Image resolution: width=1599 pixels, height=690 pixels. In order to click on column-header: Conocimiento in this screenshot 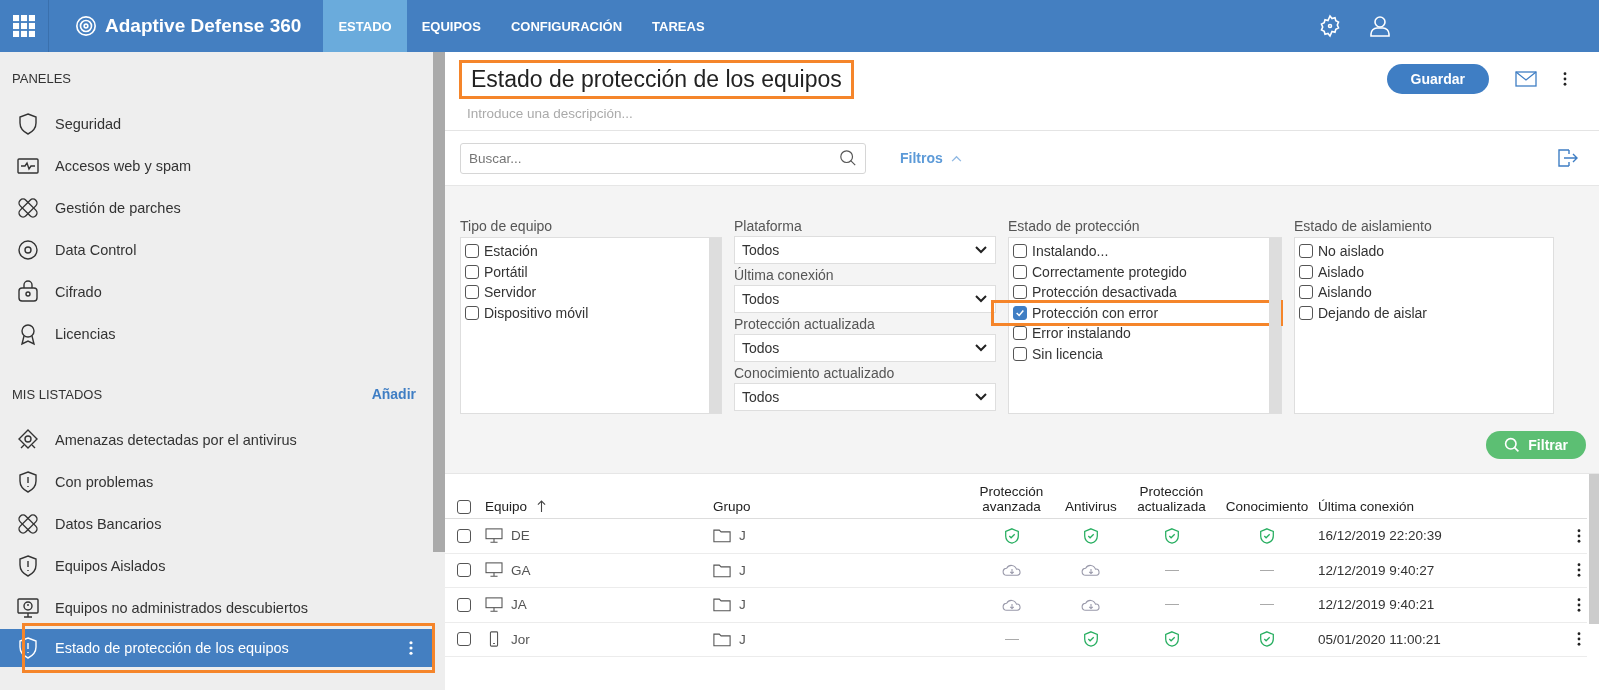, I will do `click(1267, 506)`.